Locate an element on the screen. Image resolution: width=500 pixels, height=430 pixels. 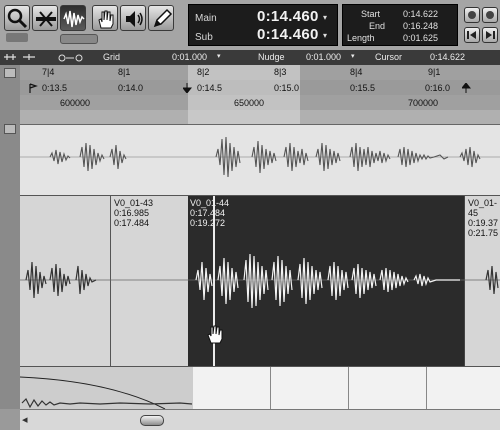
main-counter-label: Main is located at coordinates (206, 18).